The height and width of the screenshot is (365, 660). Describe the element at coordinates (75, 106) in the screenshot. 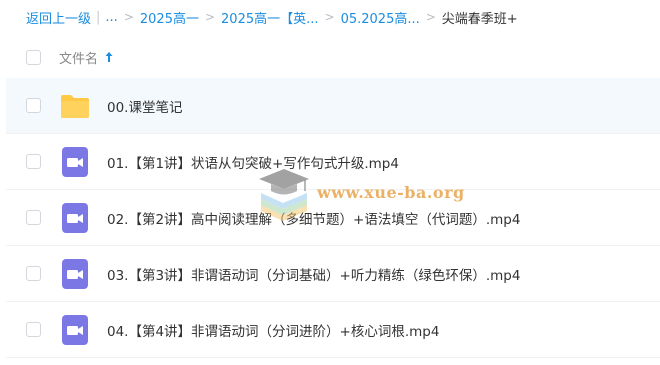

I see `folder-icon` at that location.